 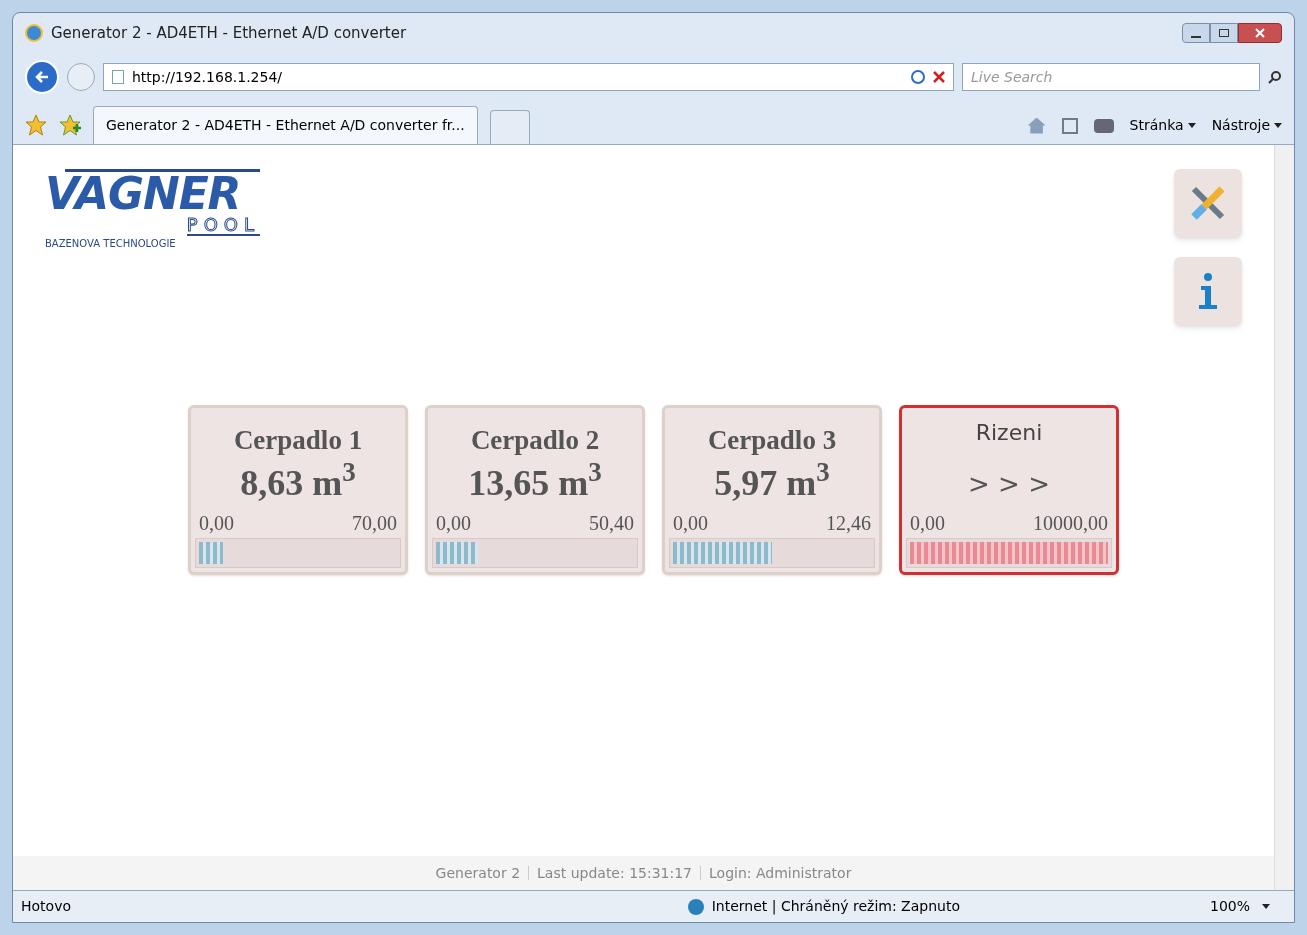 What do you see at coordinates (111, 244) in the screenshot?
I see `logo-tagline: BAZENOVA TECHNOLOGIE` at bounding box center [111, 244].